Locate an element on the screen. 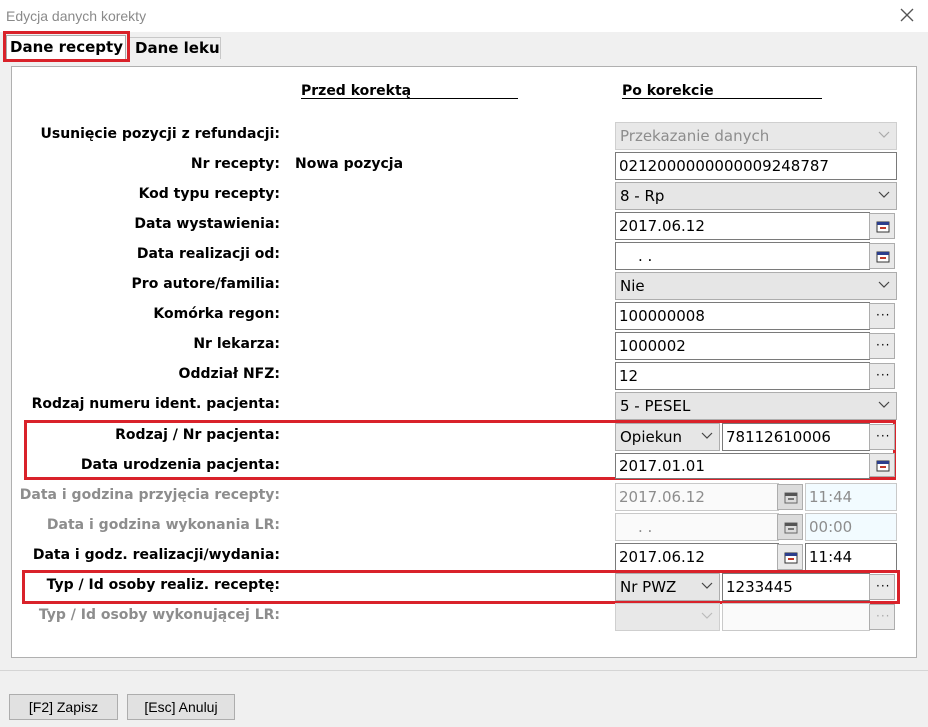 This screenshot has width=928, height=727. label-nr-lekarza: Nr lekarza: is located at coordinates (236, 344).